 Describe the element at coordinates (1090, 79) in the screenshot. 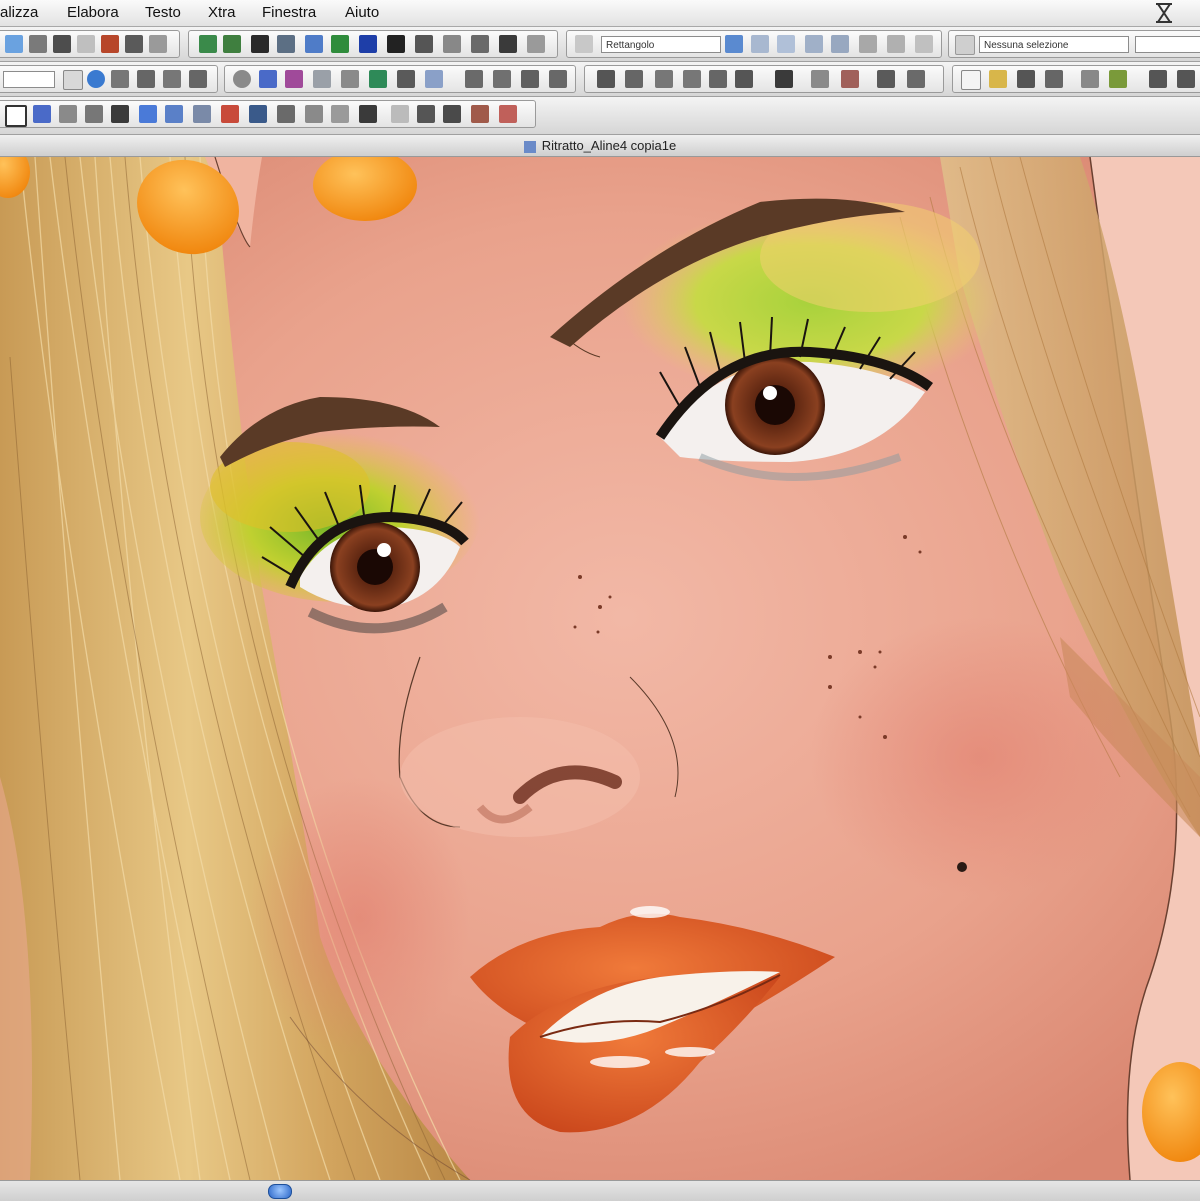

I see `copy-icon` at that location.